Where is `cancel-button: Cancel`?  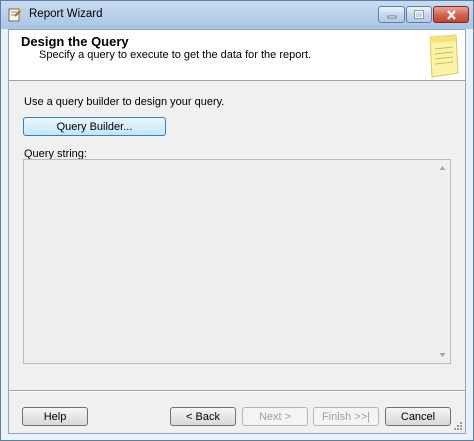
cancel-button: Cancel is located at coordinates (418, 416).